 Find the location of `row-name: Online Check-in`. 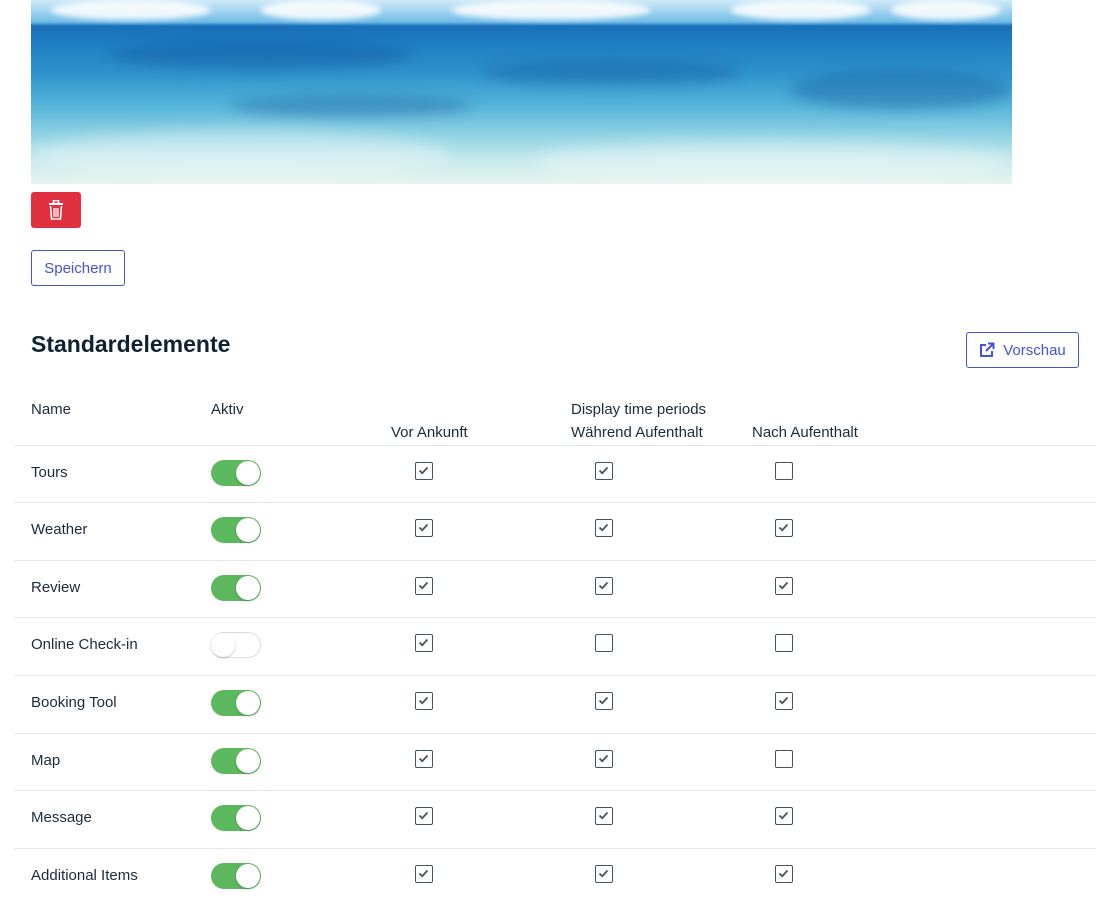

row-name: Online Check-in is located at coordinates (84, 644).